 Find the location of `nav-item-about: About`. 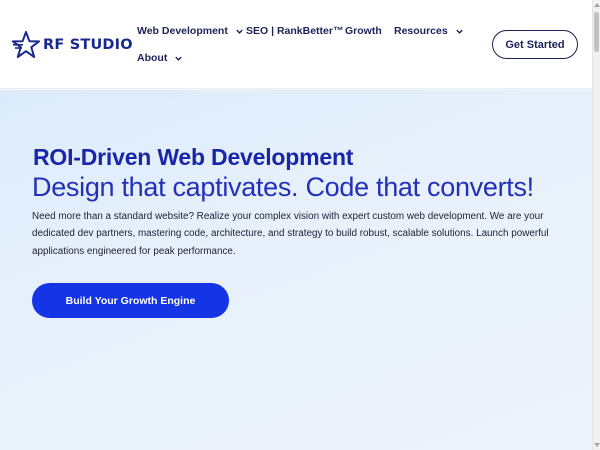

nav-item-about: About is located at coordinates (160, 58).